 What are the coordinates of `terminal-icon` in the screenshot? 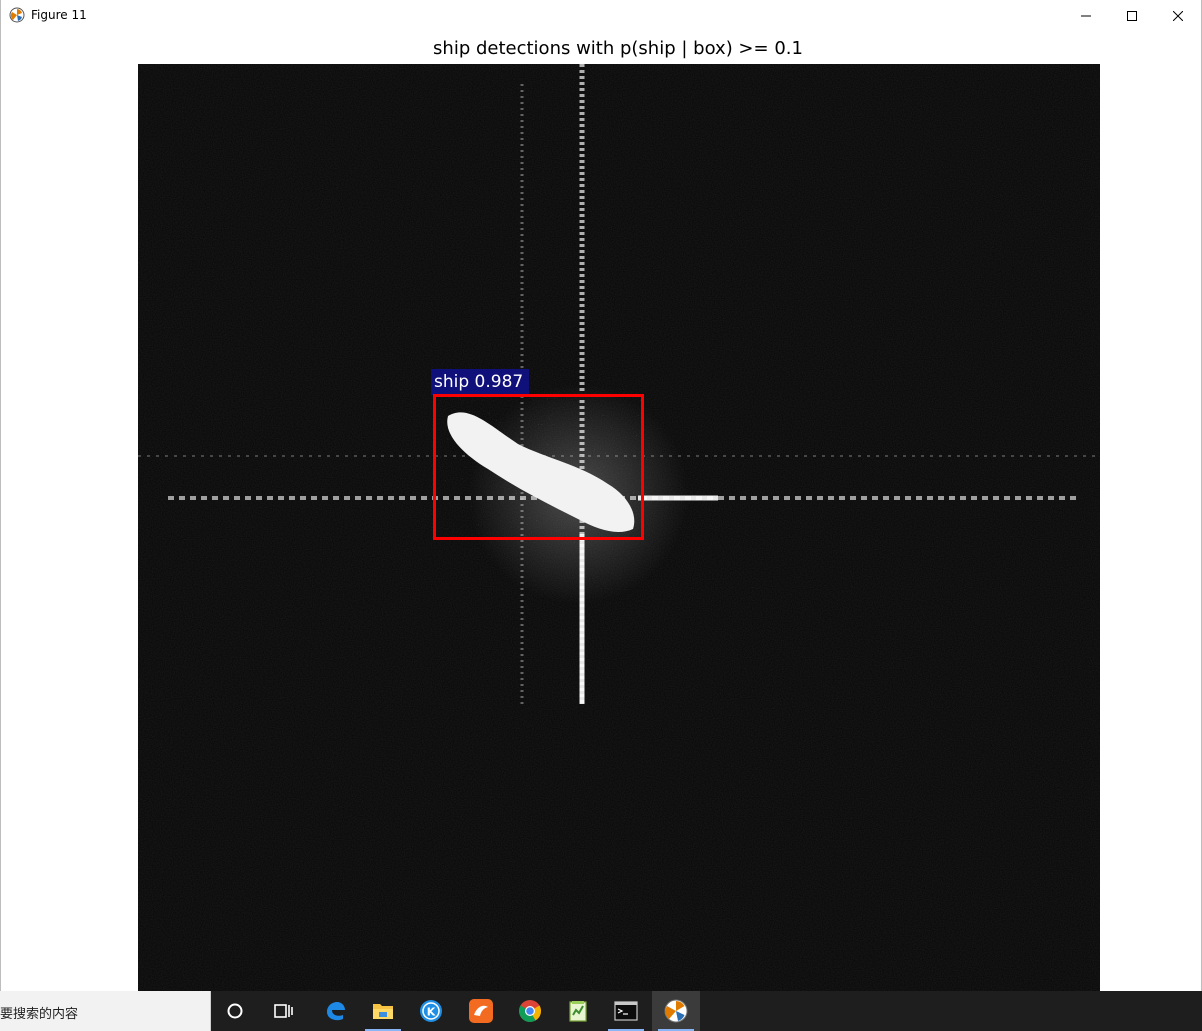 It's located at (626, 1011).